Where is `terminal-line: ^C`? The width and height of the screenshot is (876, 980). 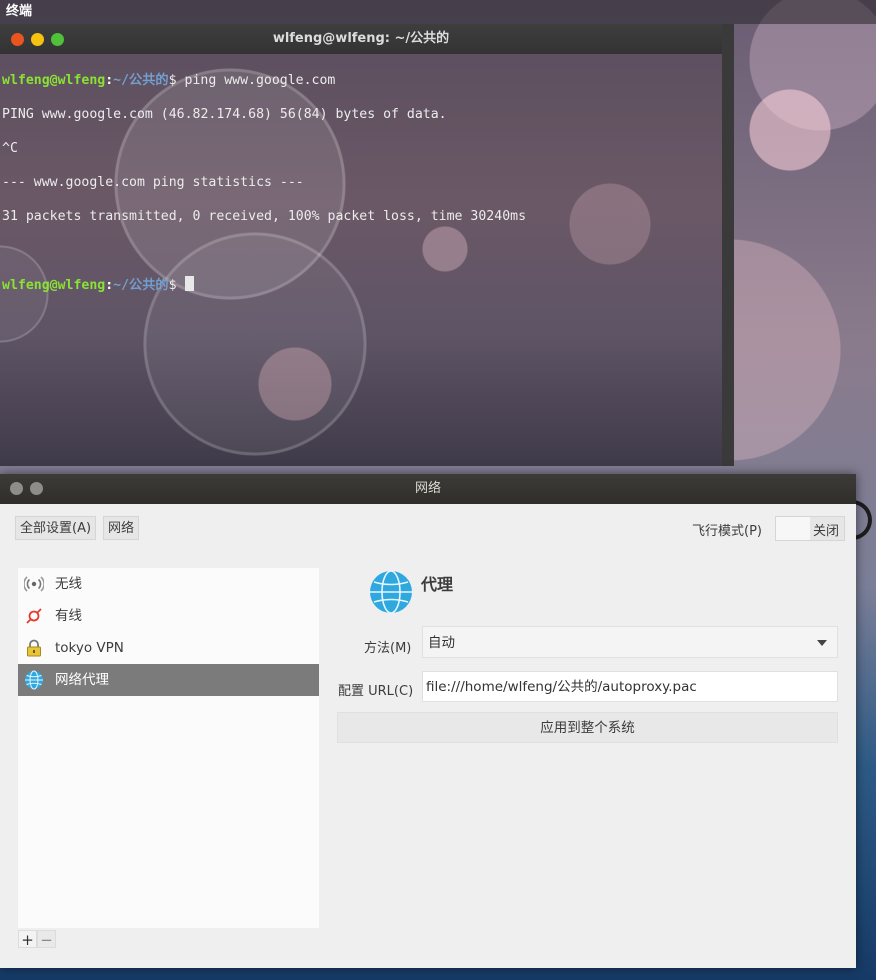 terminal-line: ^C is located at coordinates (10, 148).